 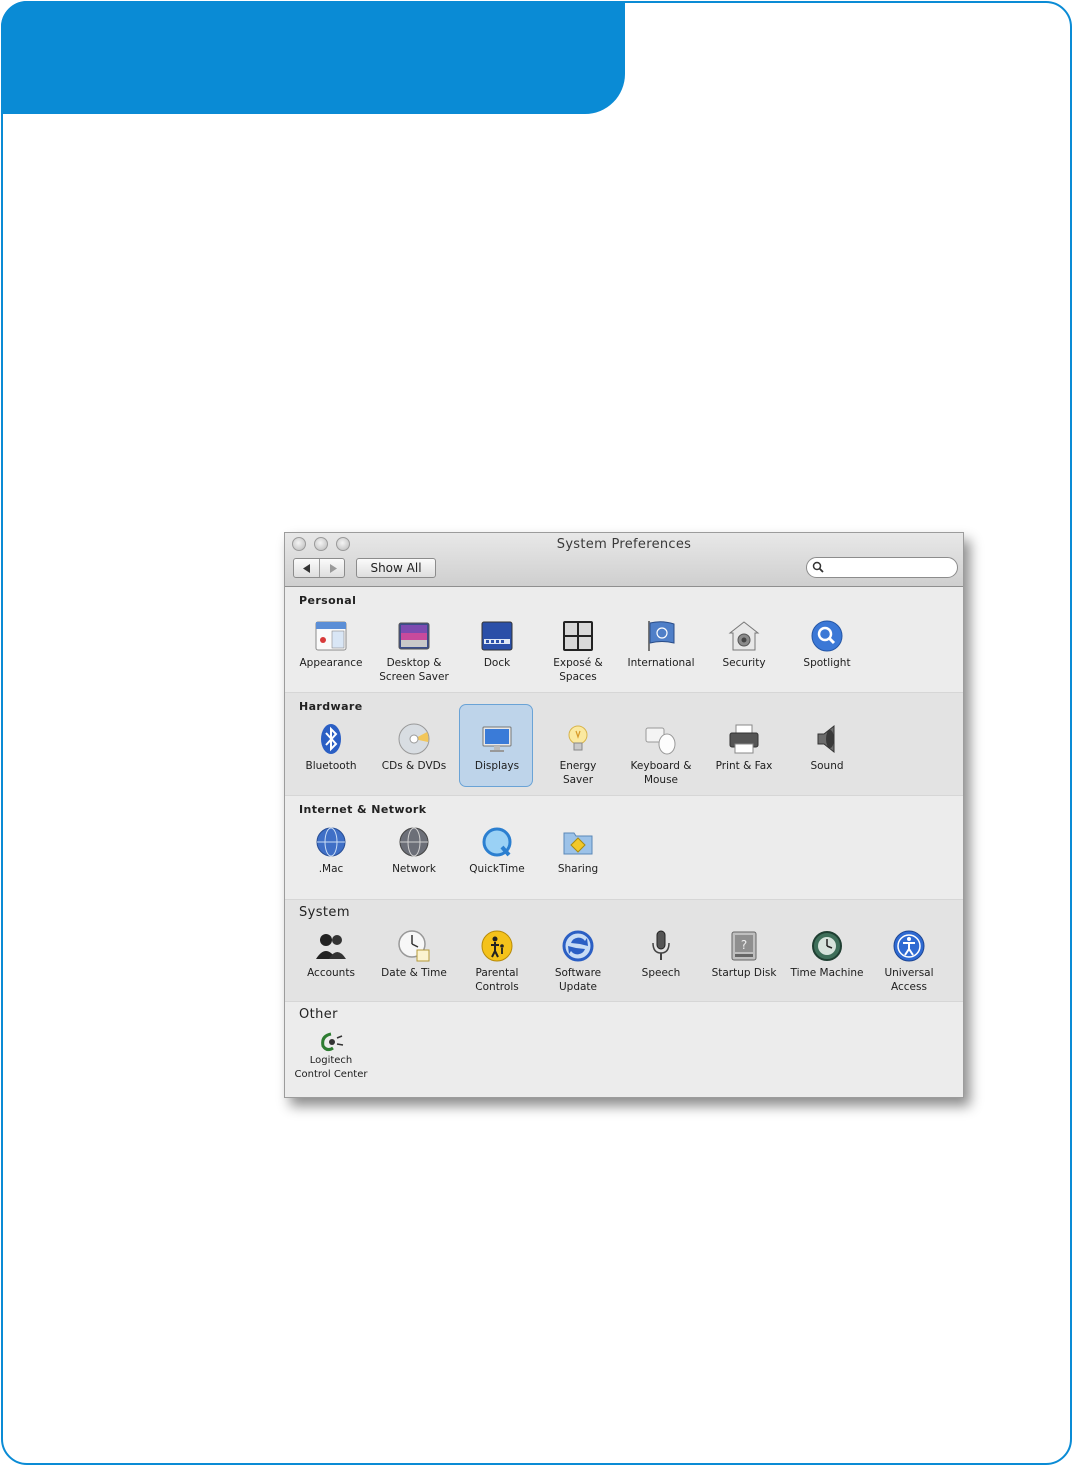 What do you see at coordinates (414, 946) in the screenshot?
I see `clock-icon` at bounding box center [414, 946].